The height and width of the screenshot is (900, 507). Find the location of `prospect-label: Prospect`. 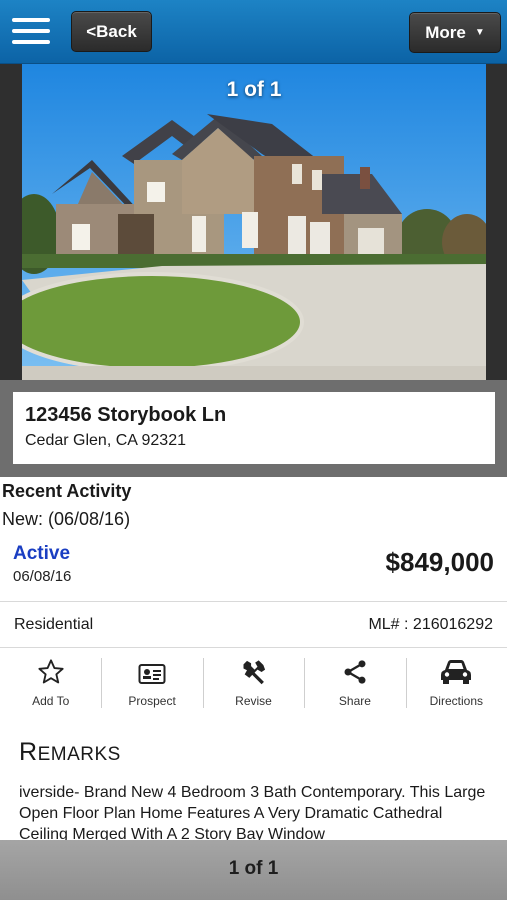

prospect-label: Prospect is located at coordinates (152, 701).